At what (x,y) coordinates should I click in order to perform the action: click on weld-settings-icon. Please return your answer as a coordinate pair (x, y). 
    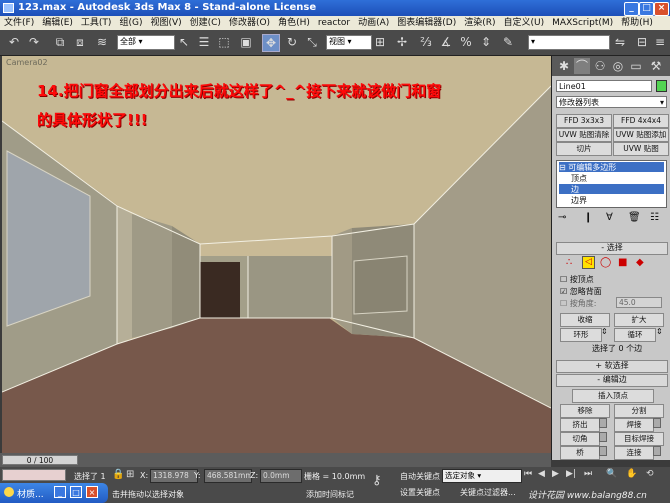
    Looking at the image, I should click on (657, 423).